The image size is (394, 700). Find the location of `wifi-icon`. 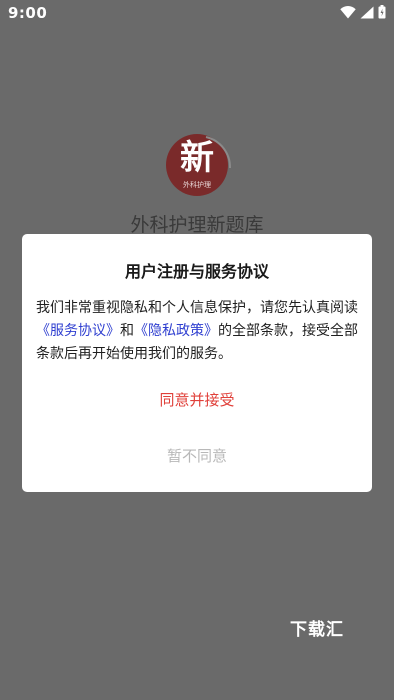

wifi-icon is located at coordinates (348, 12).